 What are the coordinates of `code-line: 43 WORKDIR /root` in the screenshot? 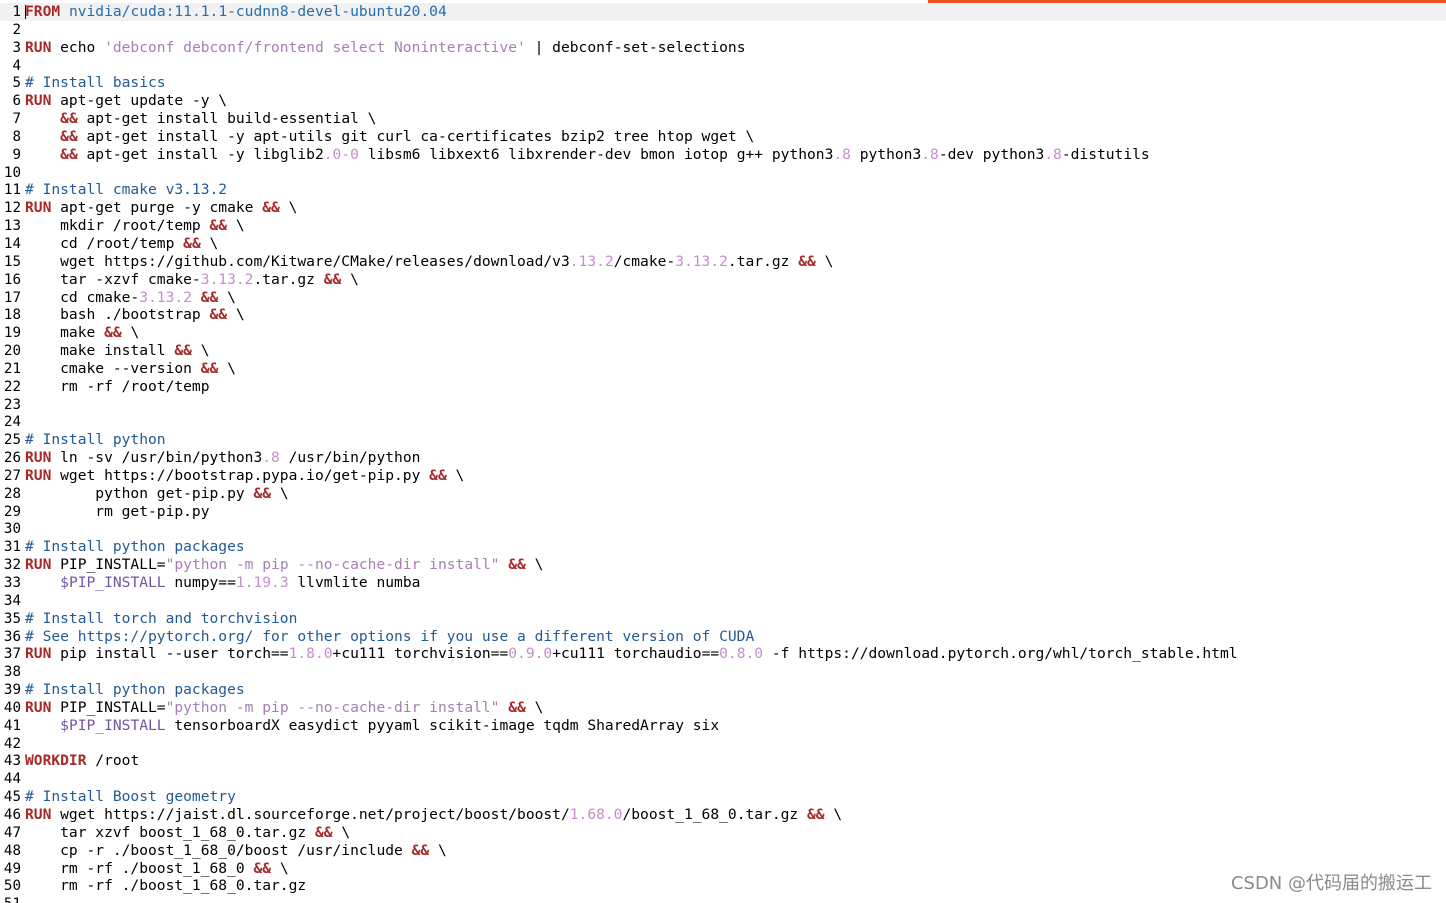 It's located at (723, 761).